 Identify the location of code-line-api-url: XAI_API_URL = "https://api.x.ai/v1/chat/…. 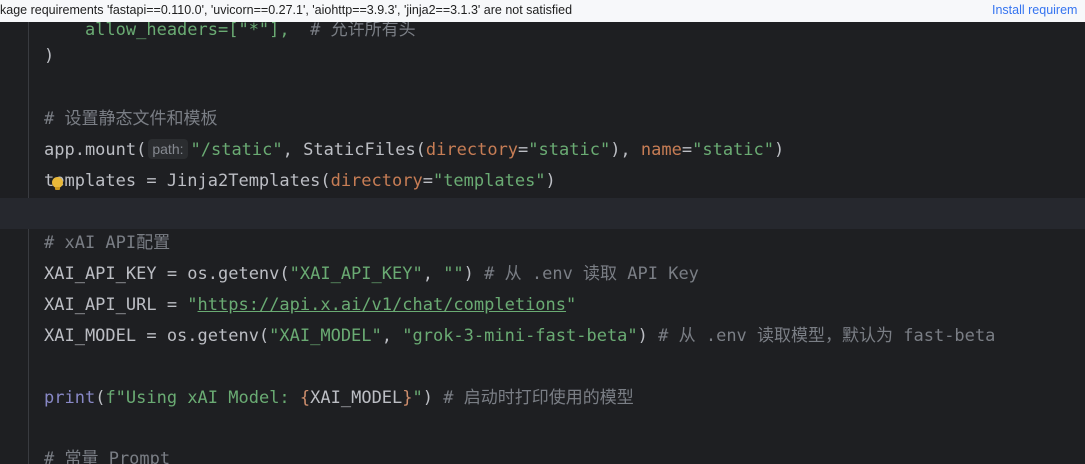
(310, 305).